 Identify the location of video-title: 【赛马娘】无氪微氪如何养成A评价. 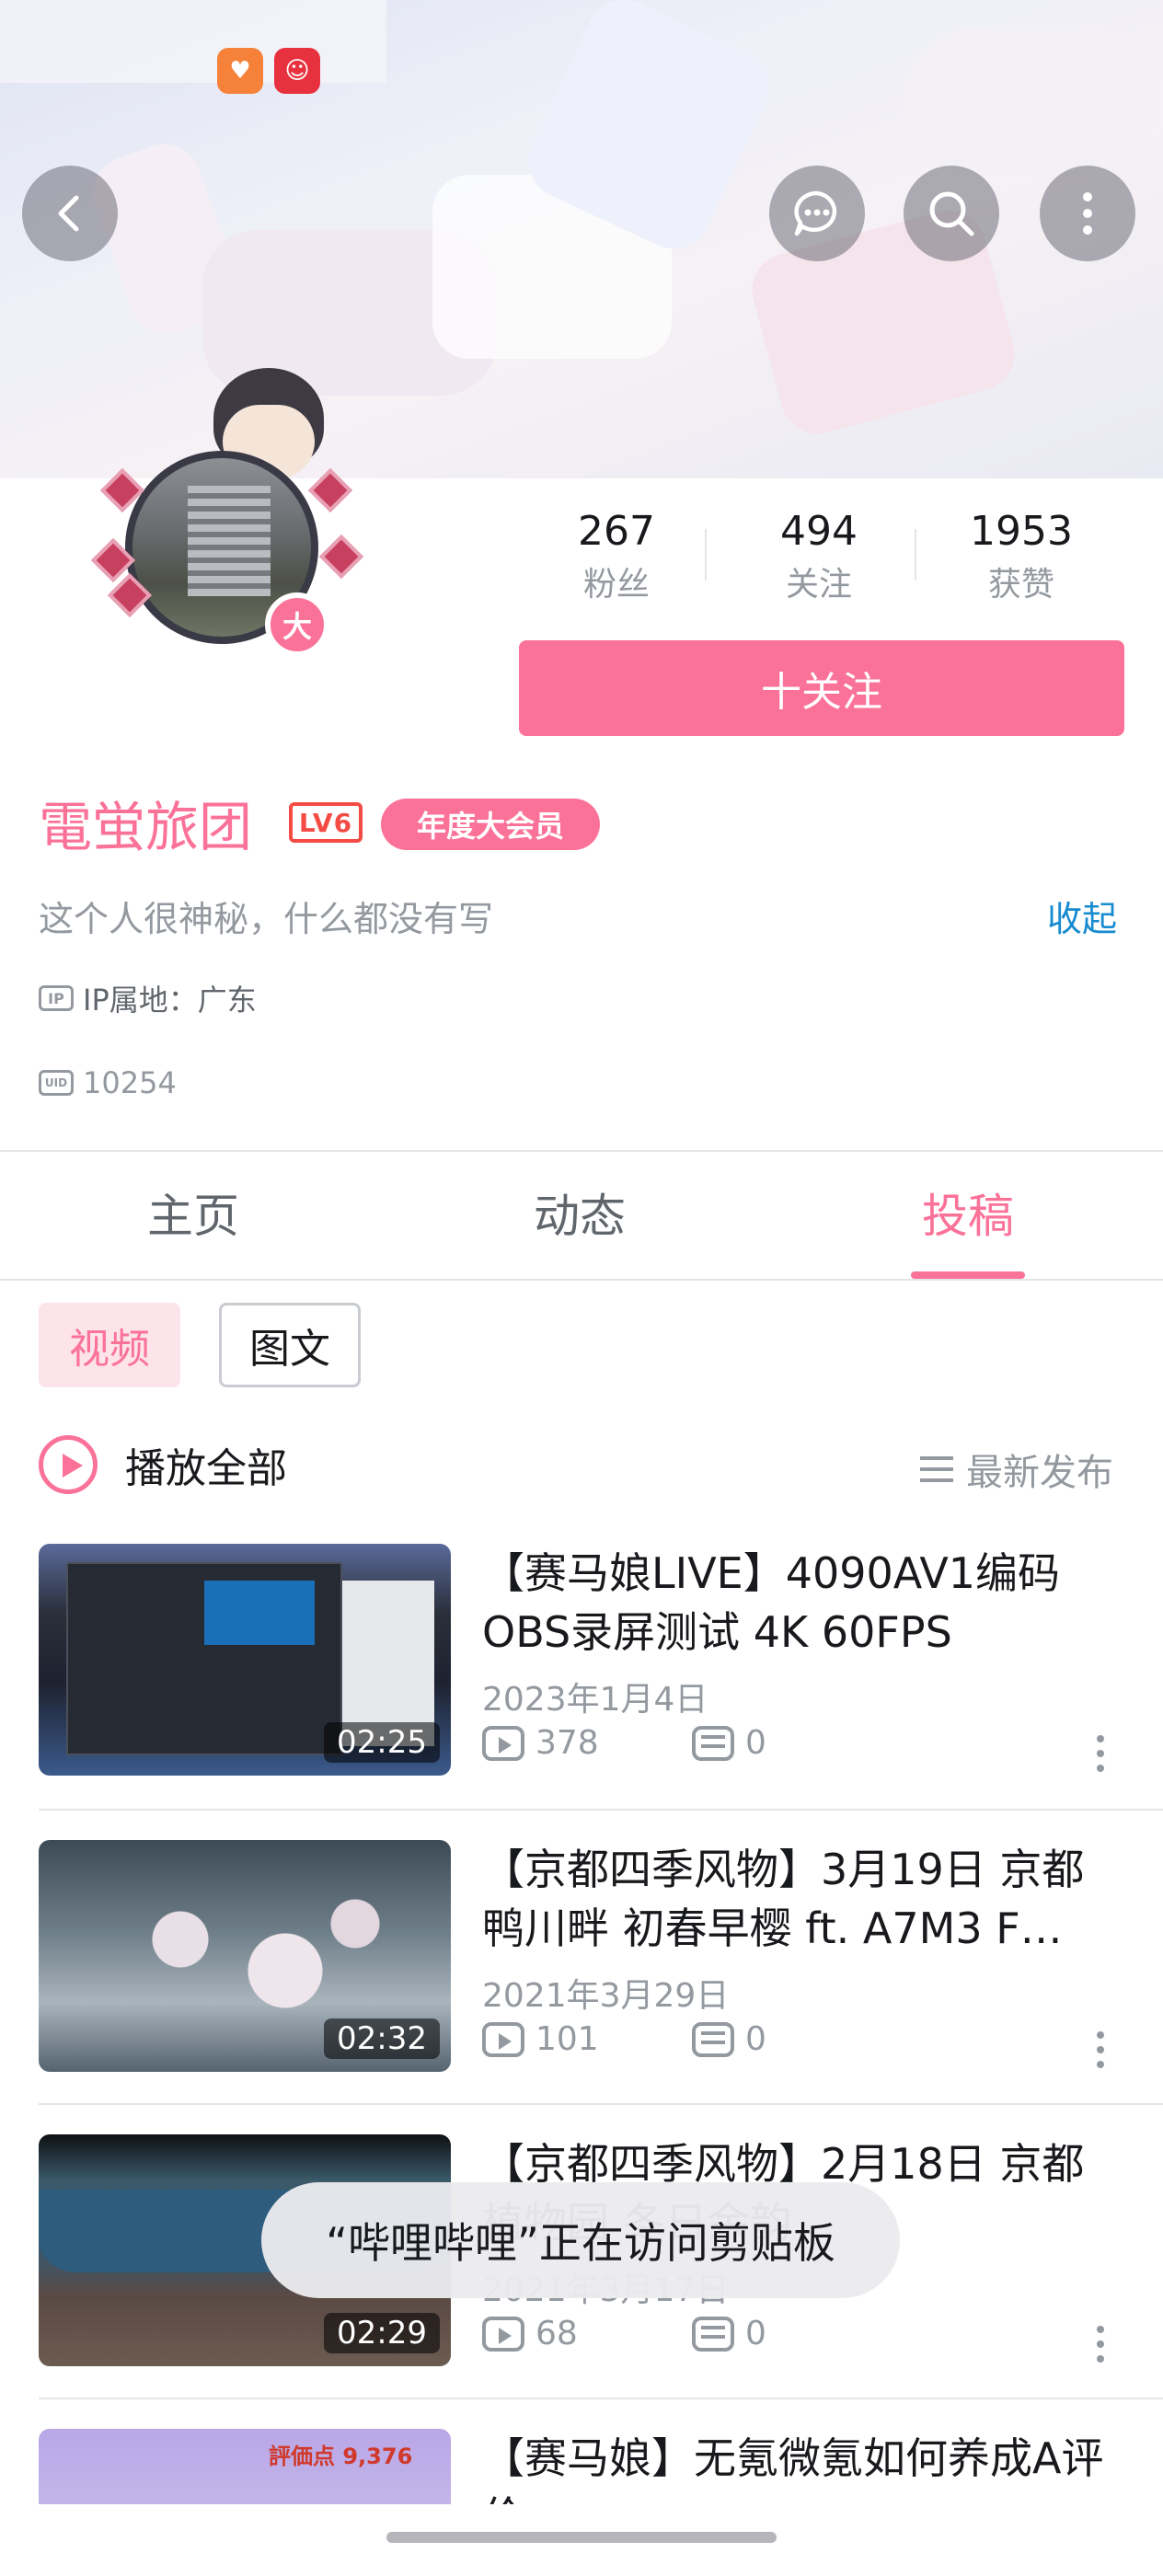
(803, 2466).